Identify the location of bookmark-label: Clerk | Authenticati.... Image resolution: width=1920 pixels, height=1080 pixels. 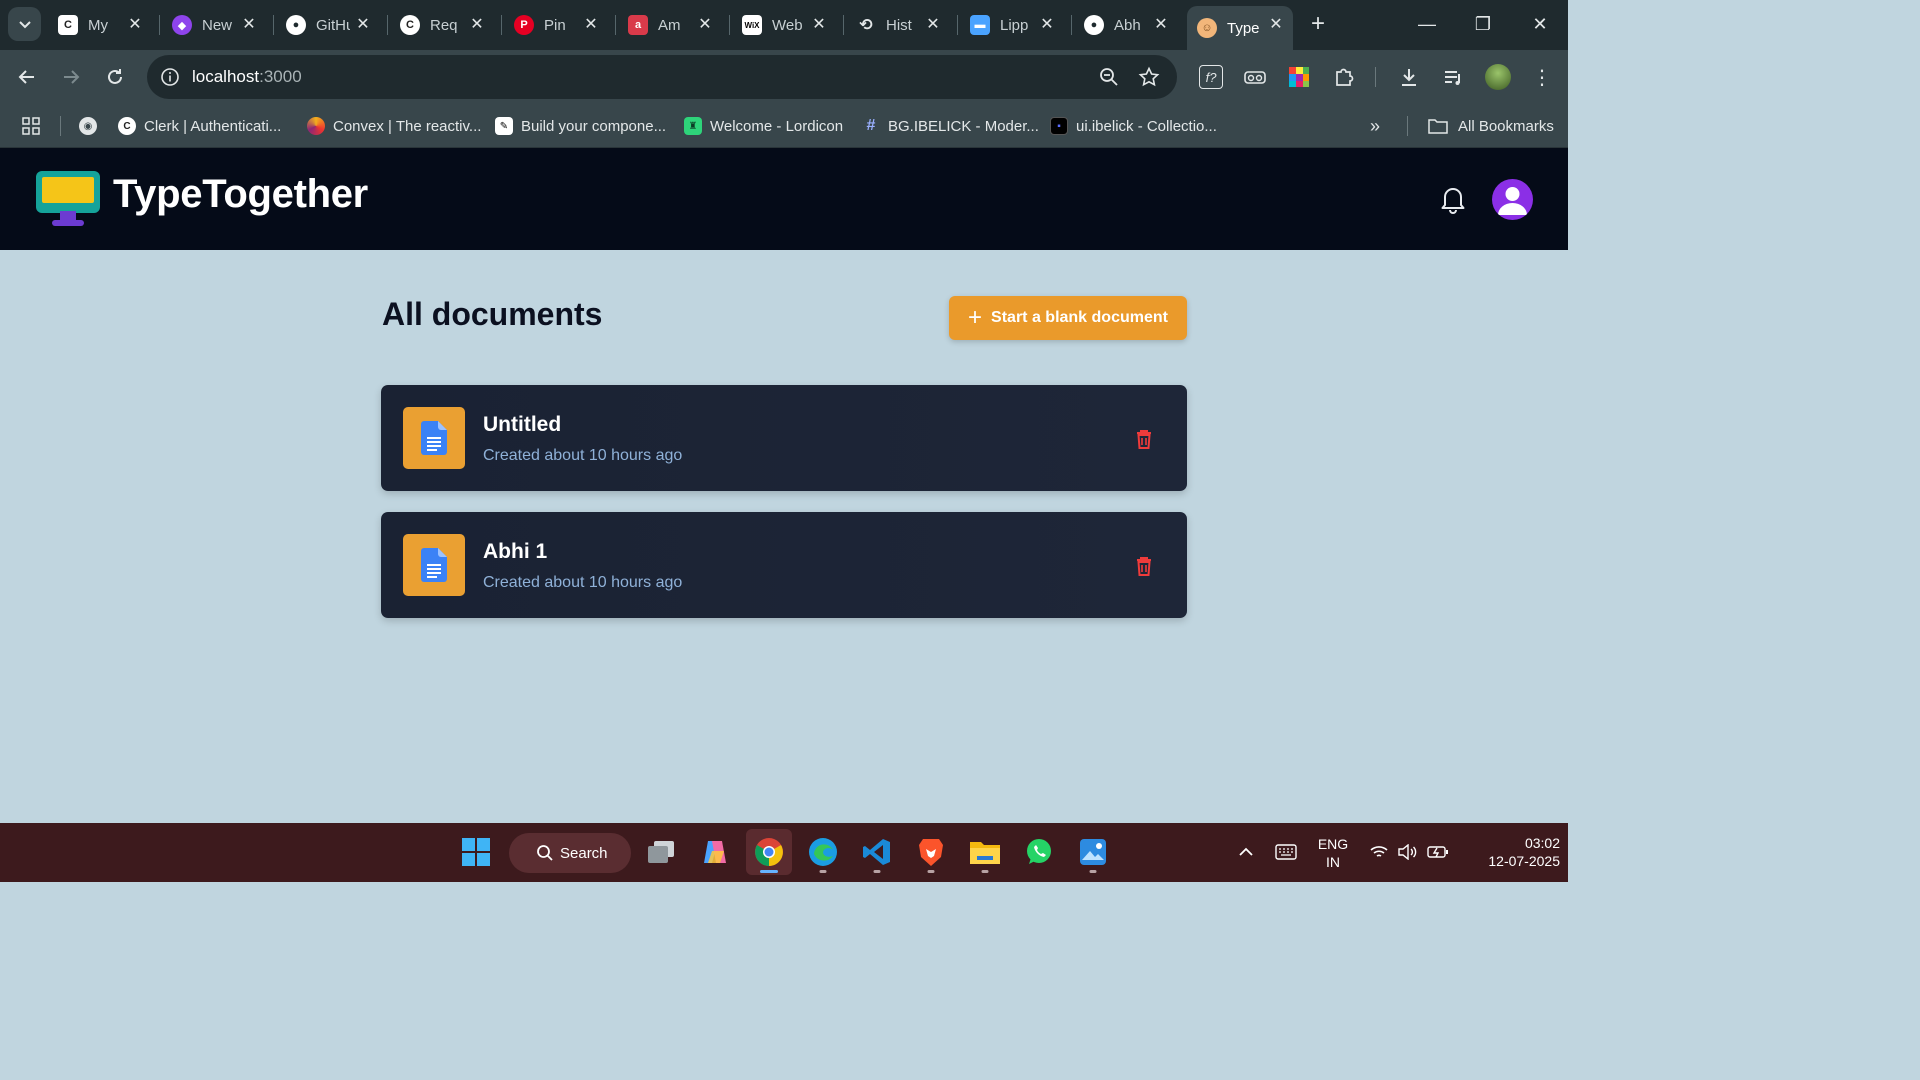
(213, 126).